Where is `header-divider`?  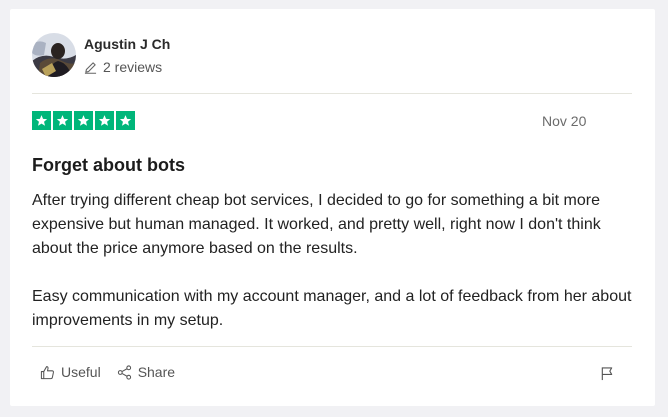
header-divider is located at coordinates (332, 93).